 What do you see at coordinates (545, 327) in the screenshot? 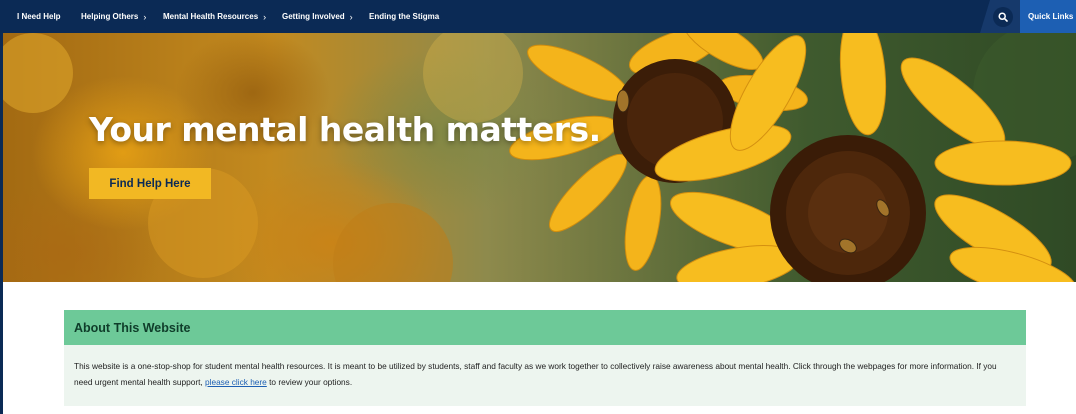
I see `about-panel-header: About This Website` at bounding box center [545, 327].